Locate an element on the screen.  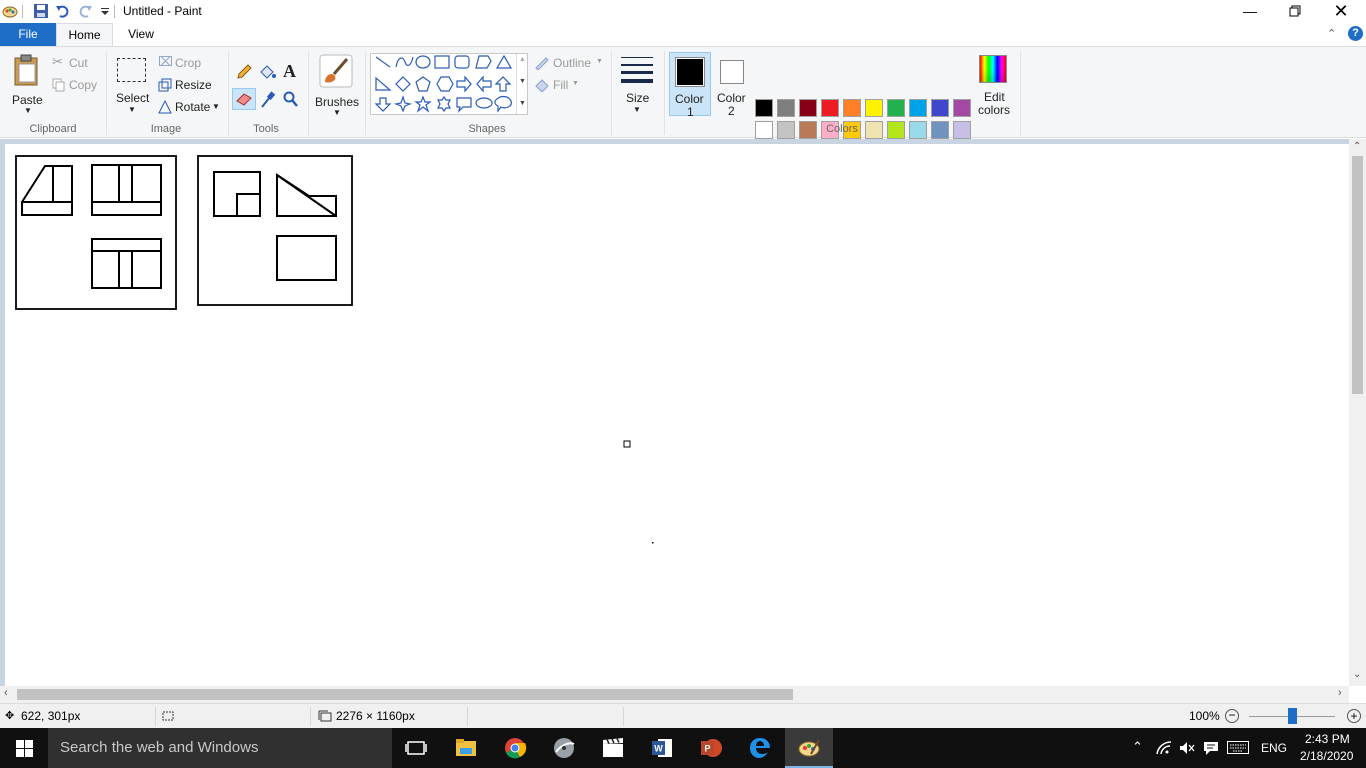
word-icon: W is located at coordinates (662, 748).